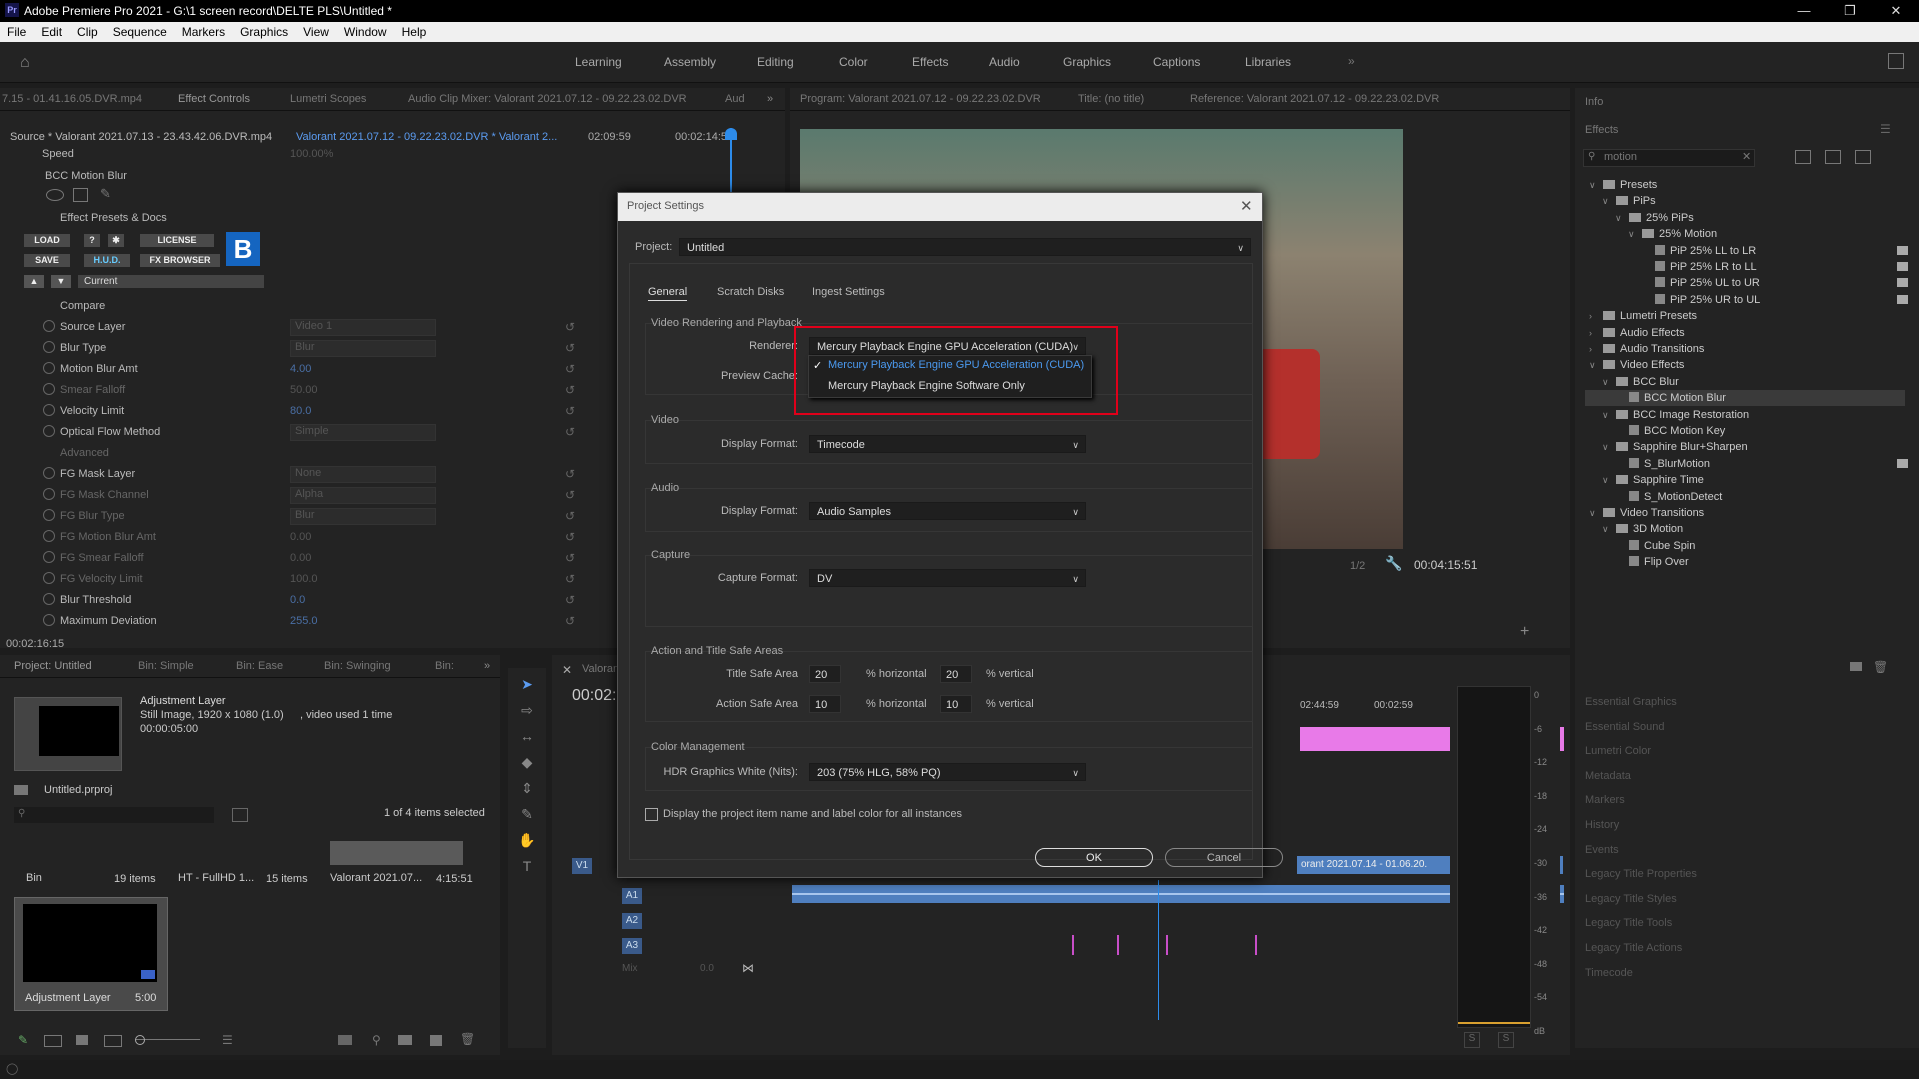 Image resolution: width=1919 pixels, height=1079 pixels. What do you see at coordinates (300, 558) in the screenshot?
I see `param-value: 0.00` at bounding box center [300, 558].